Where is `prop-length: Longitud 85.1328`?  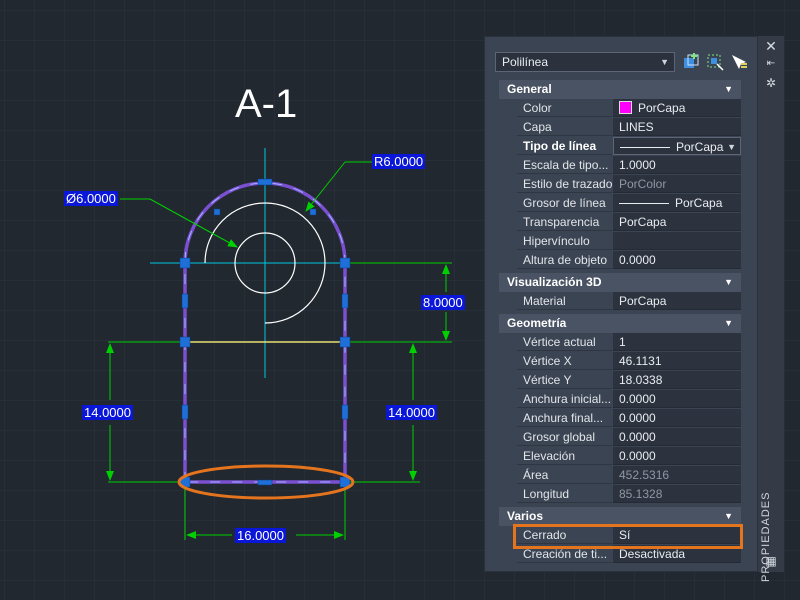
prop-length: Longitud 85.1328 is located at coordinates (620, 494).